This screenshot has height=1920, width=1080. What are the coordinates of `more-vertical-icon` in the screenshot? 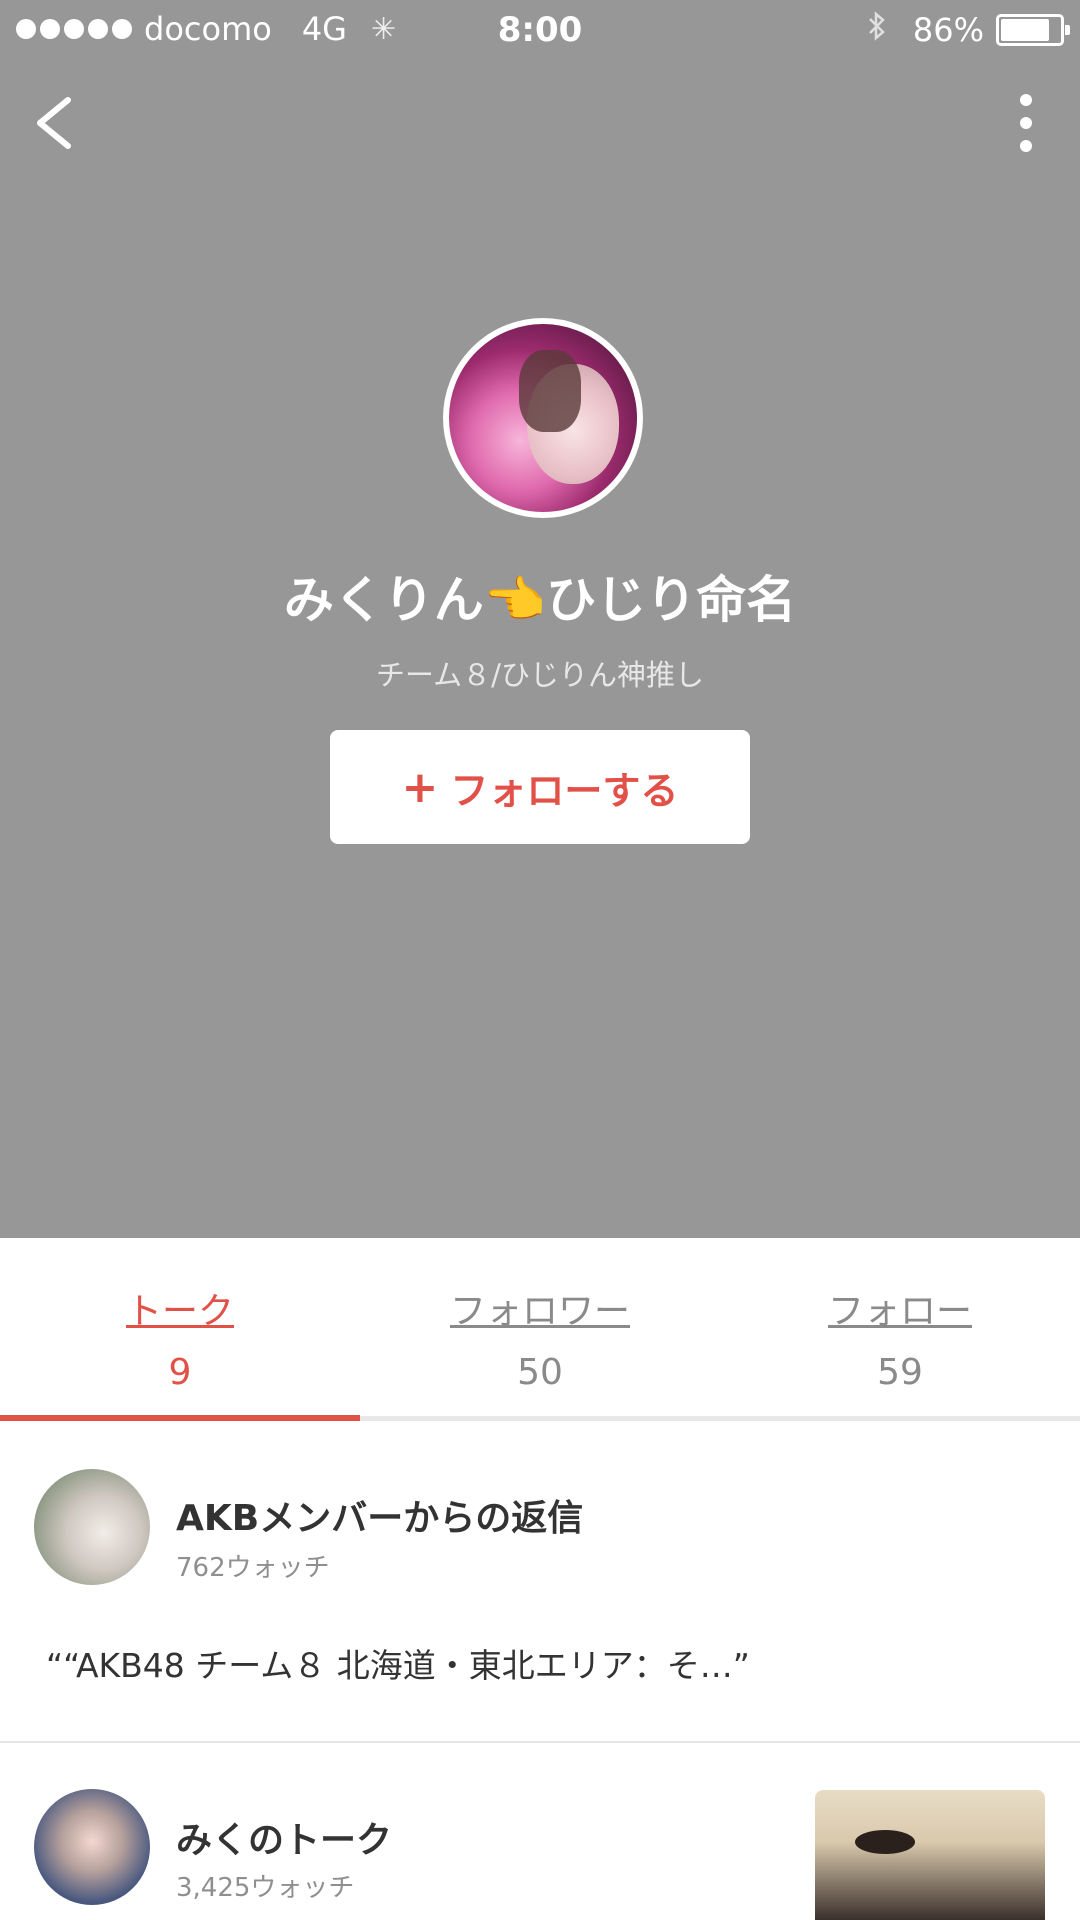 It's located at (1026, 123).